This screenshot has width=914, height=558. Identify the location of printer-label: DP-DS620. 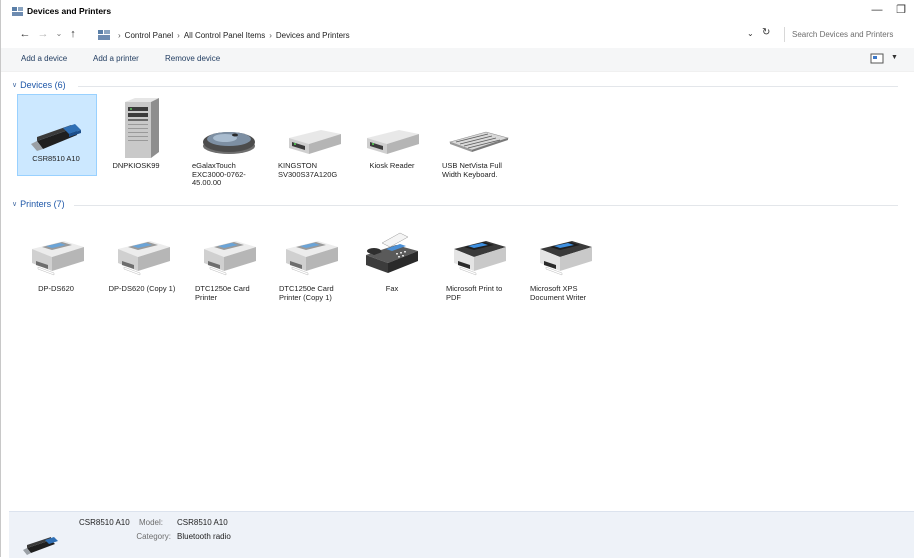
(56, 288).